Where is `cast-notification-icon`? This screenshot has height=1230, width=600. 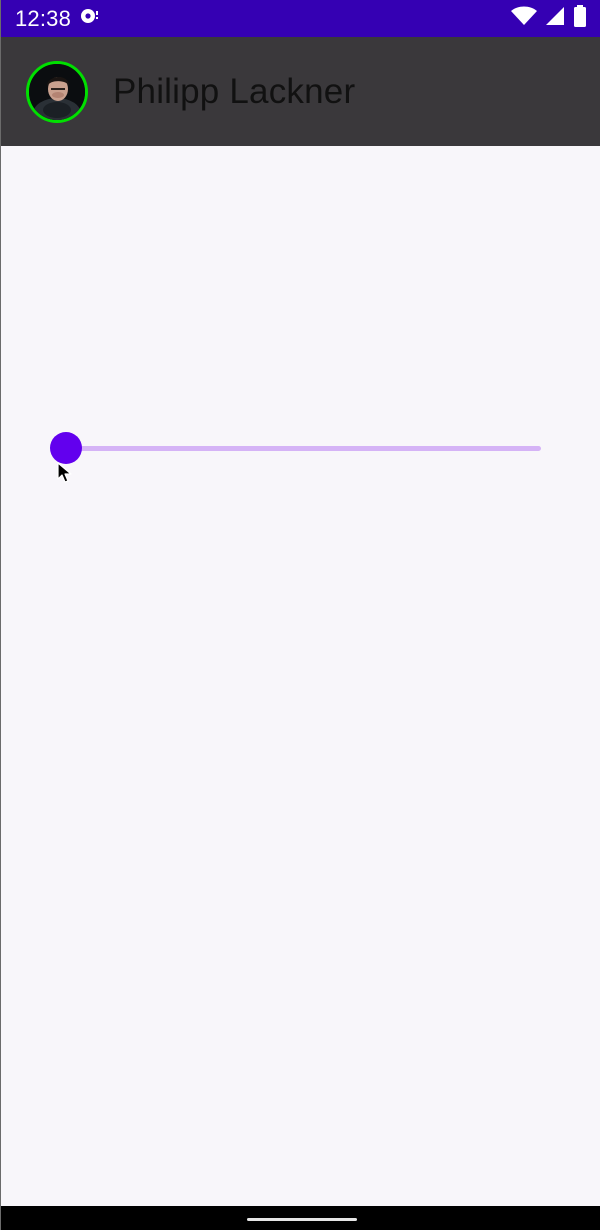
cast-notification-icon is located at coordinates (90, 18).